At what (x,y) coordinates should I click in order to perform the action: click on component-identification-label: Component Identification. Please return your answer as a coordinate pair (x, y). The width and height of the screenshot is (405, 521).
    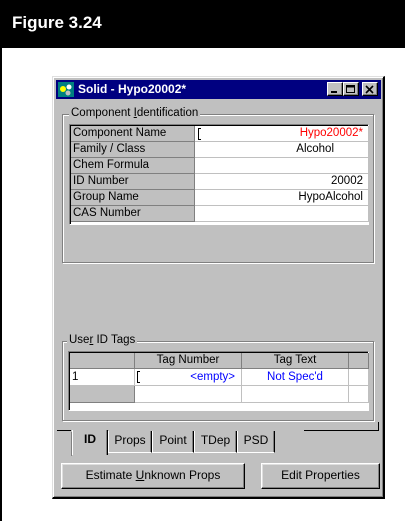
    Looking at the image, I should click on (135, 113).